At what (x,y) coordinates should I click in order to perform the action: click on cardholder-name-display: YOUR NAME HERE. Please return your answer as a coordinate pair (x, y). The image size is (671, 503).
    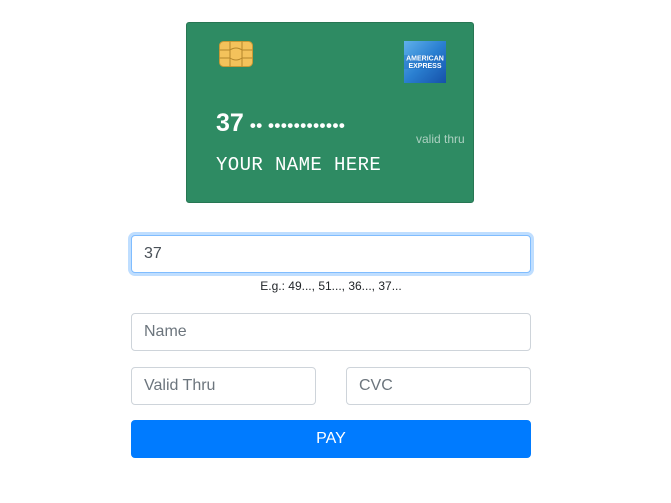
    Looking at the image, I should click on (299, 165).